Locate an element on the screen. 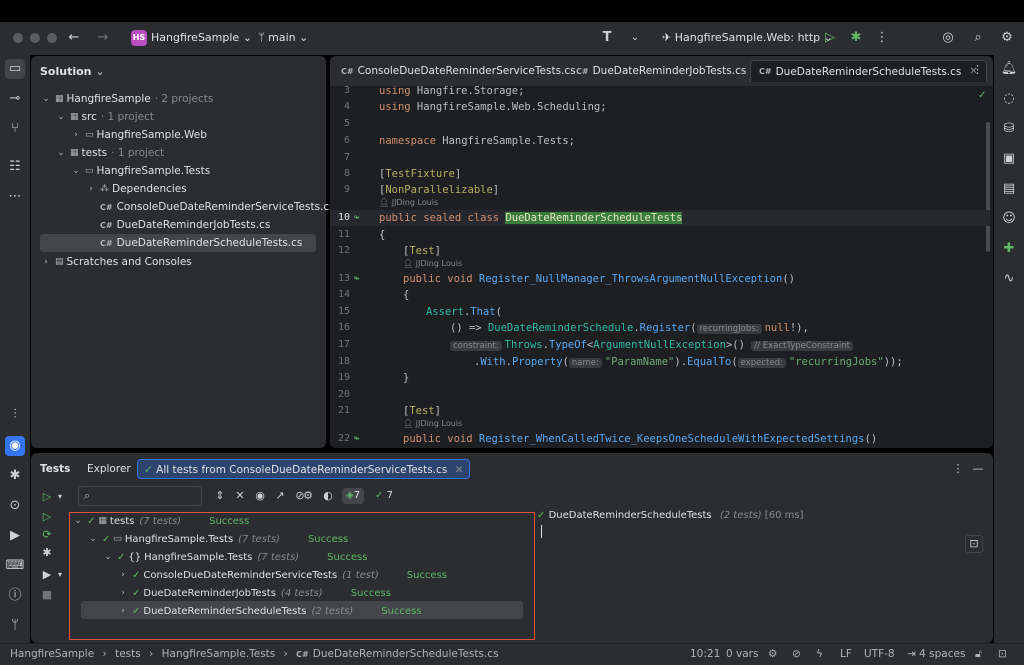 The width and height of the screenshot is (1024, 665). tree-item-scratches: › ▤ Scratches and Consoles is located at coordinates (116, 262).